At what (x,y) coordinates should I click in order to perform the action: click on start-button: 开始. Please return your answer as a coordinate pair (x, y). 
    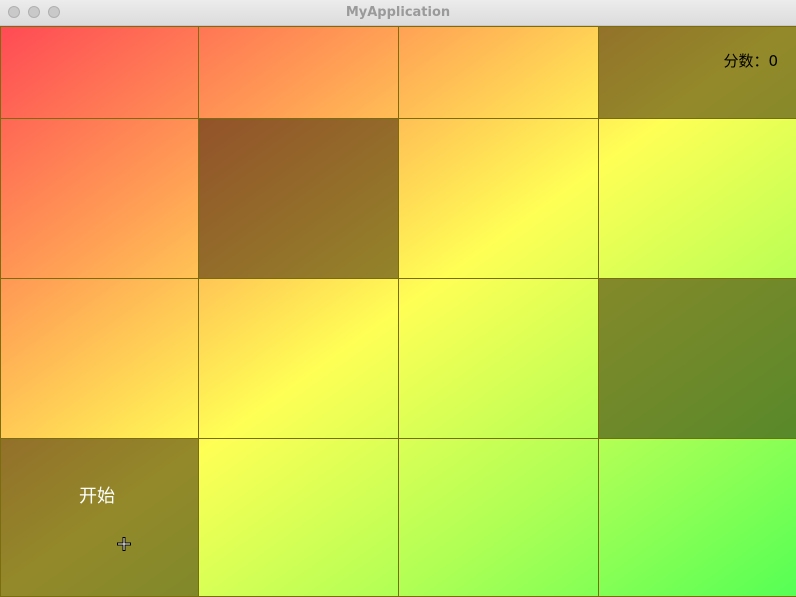
    Looking at the image, I should click on (97, 495).